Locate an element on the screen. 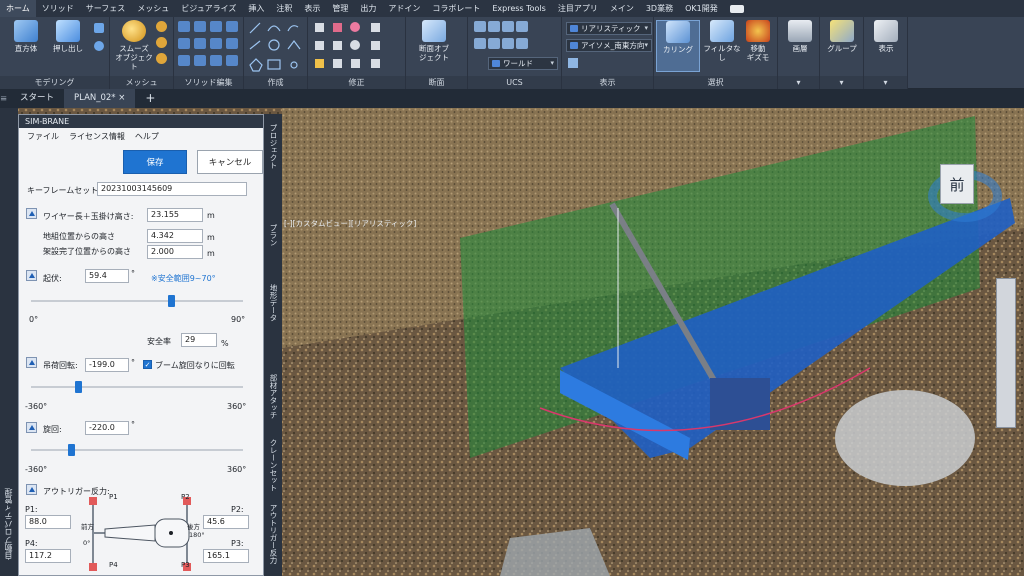 This screenshot has width=1024, height=576. ribbon-tab: サーフェス is located at coordinates (106, 8).